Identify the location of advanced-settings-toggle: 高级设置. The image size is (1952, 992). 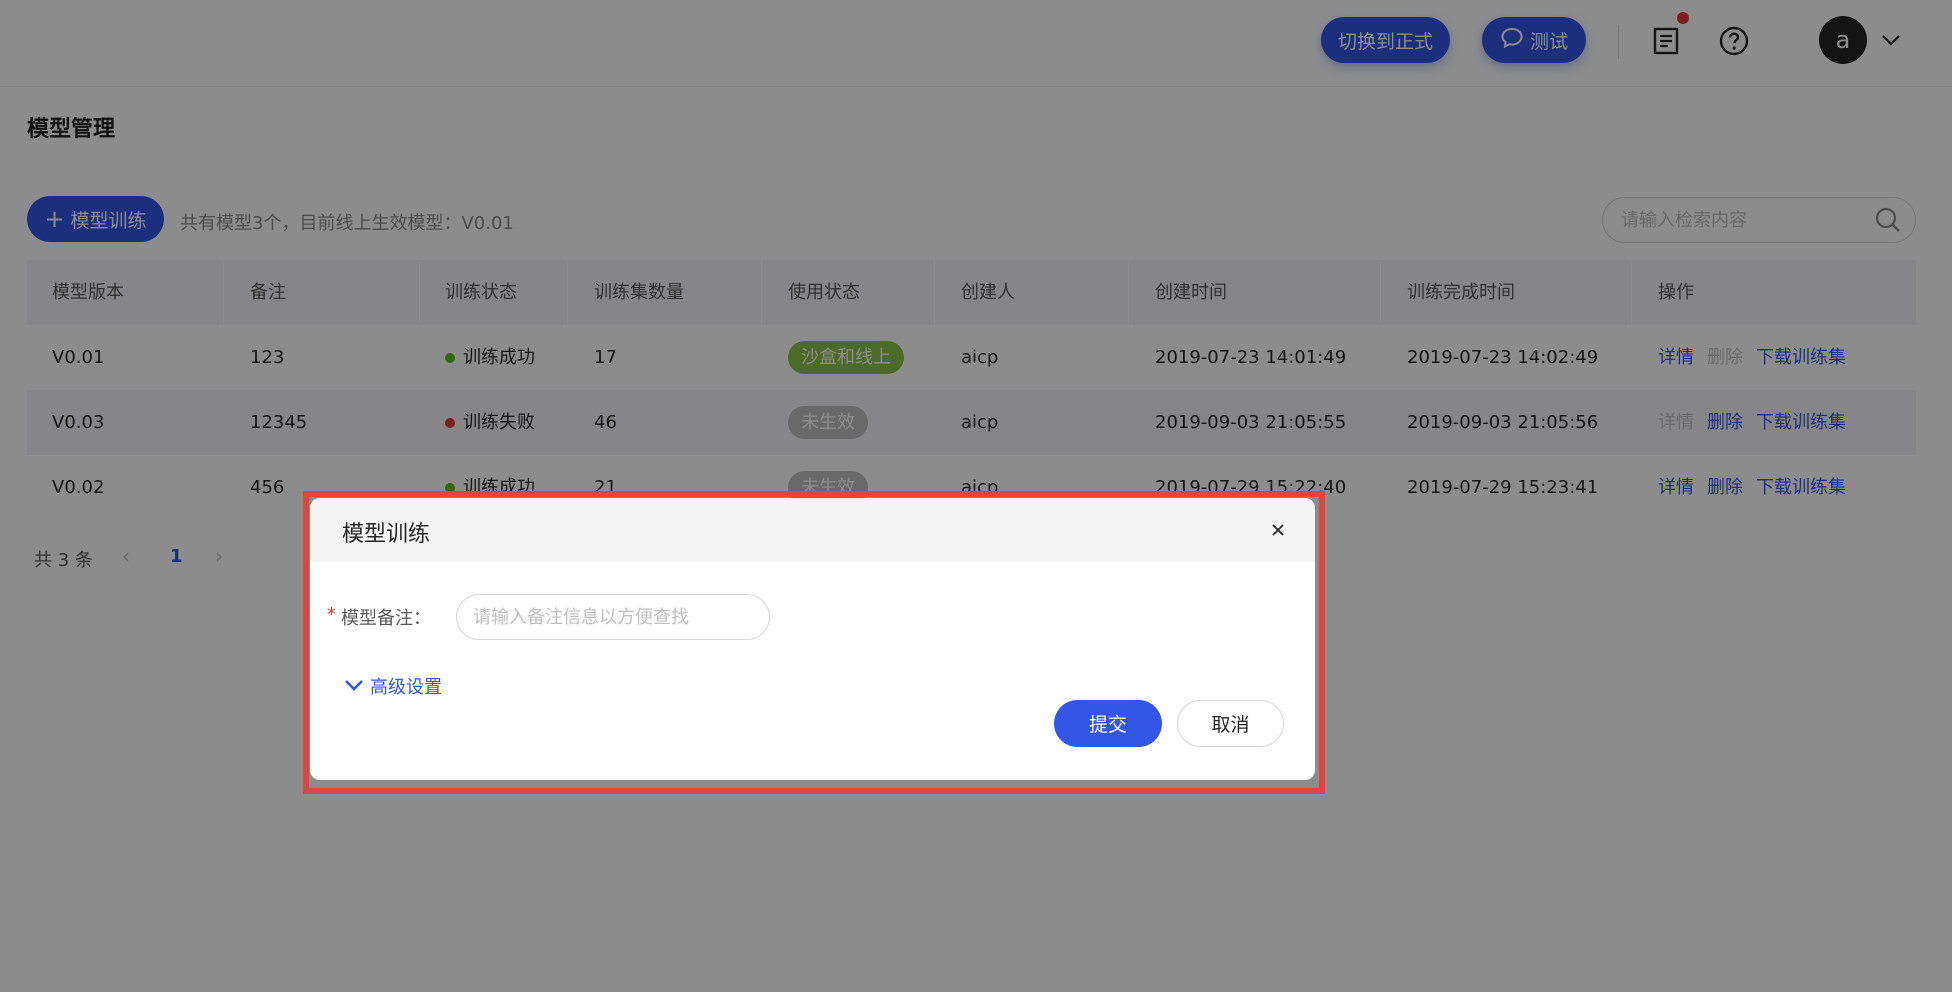
(393, 686).